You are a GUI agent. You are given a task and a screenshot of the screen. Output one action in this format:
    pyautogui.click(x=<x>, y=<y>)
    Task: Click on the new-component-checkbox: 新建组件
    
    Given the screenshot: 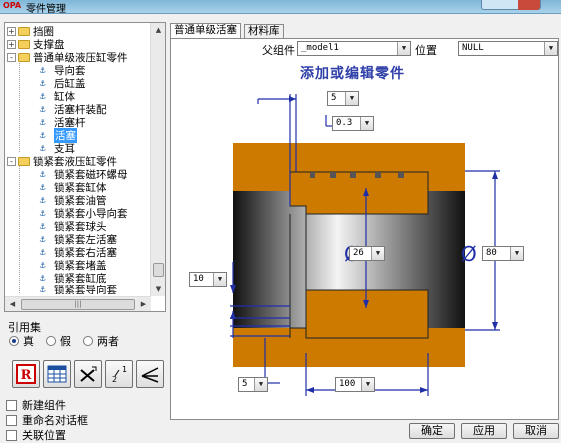 What is the action you would take?
    pyautogui.click(x=36, y=405)
    